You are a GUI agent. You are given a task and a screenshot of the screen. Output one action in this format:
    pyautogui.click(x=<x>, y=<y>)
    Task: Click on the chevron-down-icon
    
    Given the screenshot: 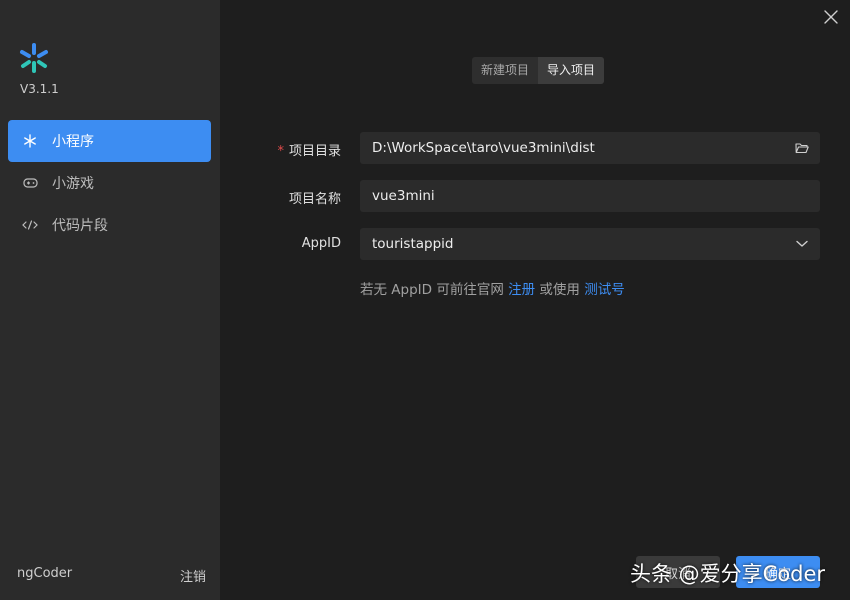 What is the action you would take?
    pyautogui.click(x=802, y=244)
    